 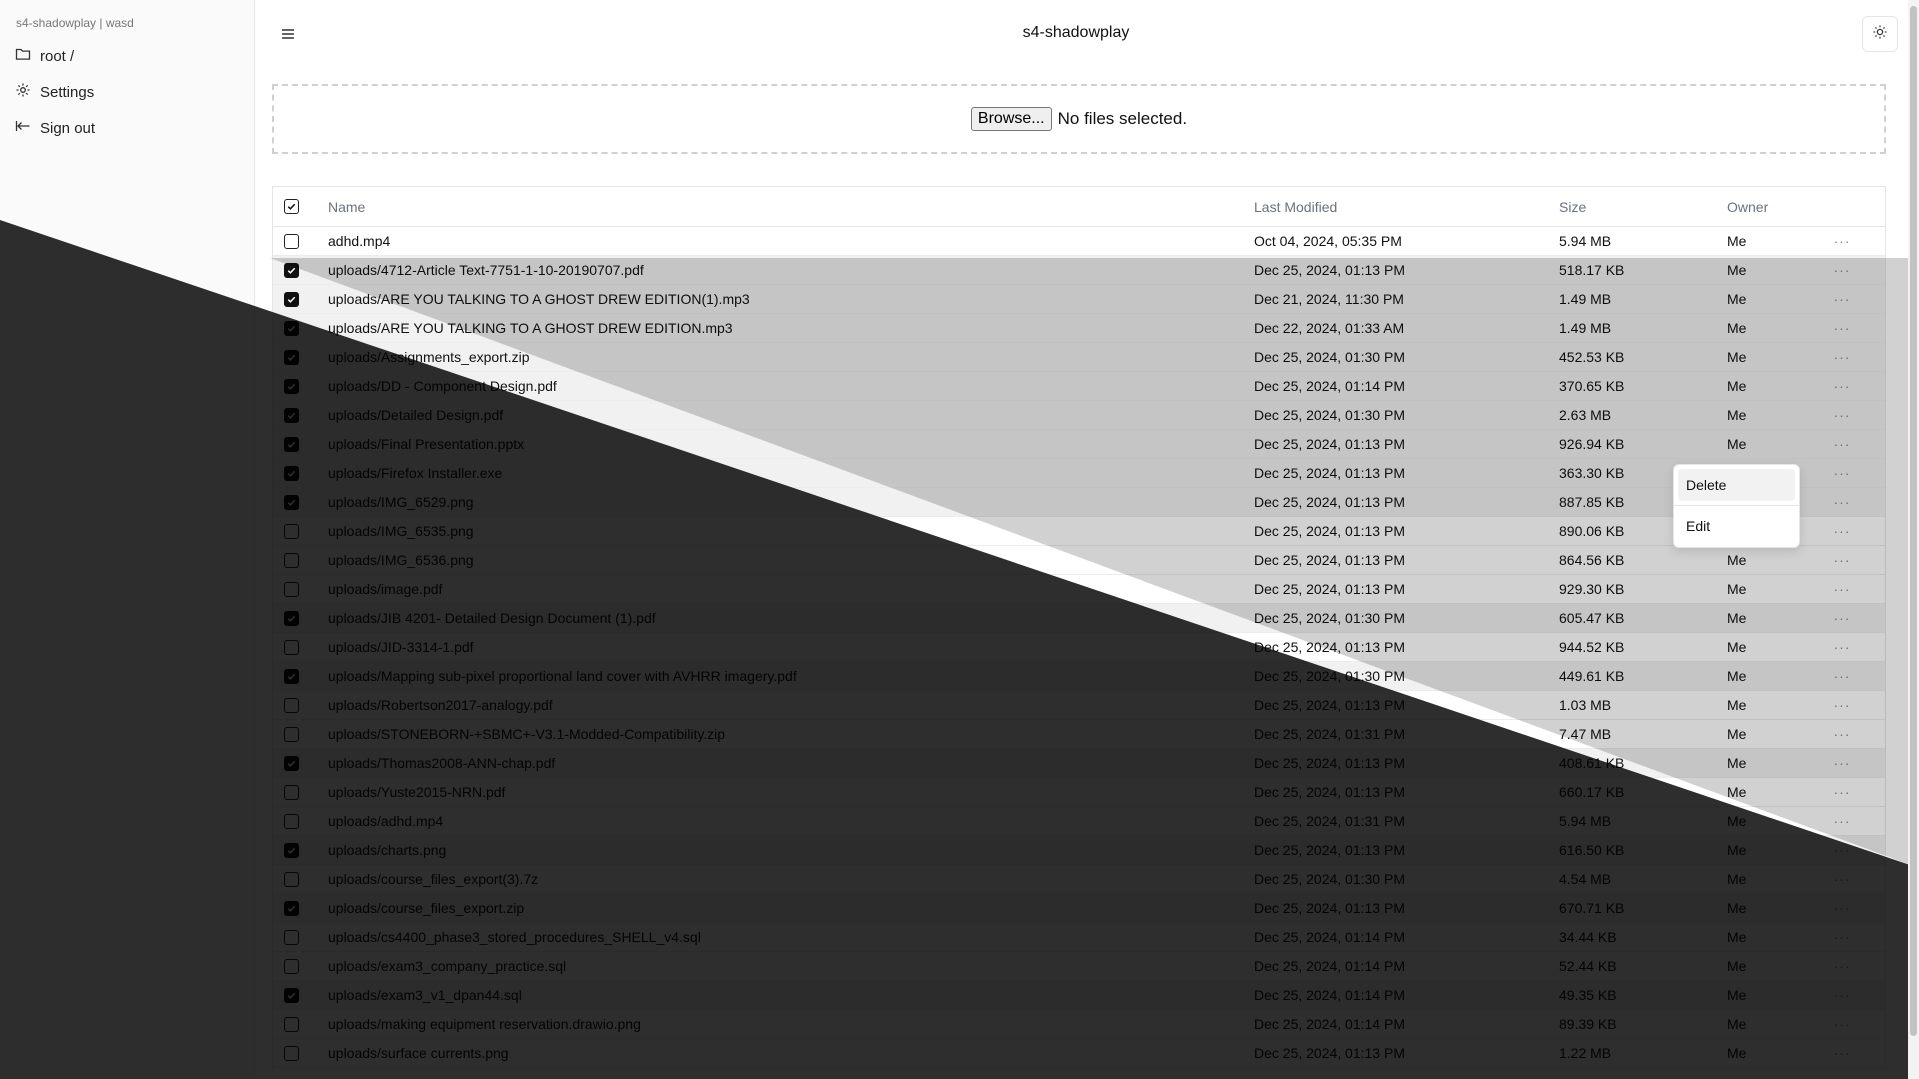 I want to click on file-name: uploads/JID-3314-1.pdf, so click(x=401, y=647).